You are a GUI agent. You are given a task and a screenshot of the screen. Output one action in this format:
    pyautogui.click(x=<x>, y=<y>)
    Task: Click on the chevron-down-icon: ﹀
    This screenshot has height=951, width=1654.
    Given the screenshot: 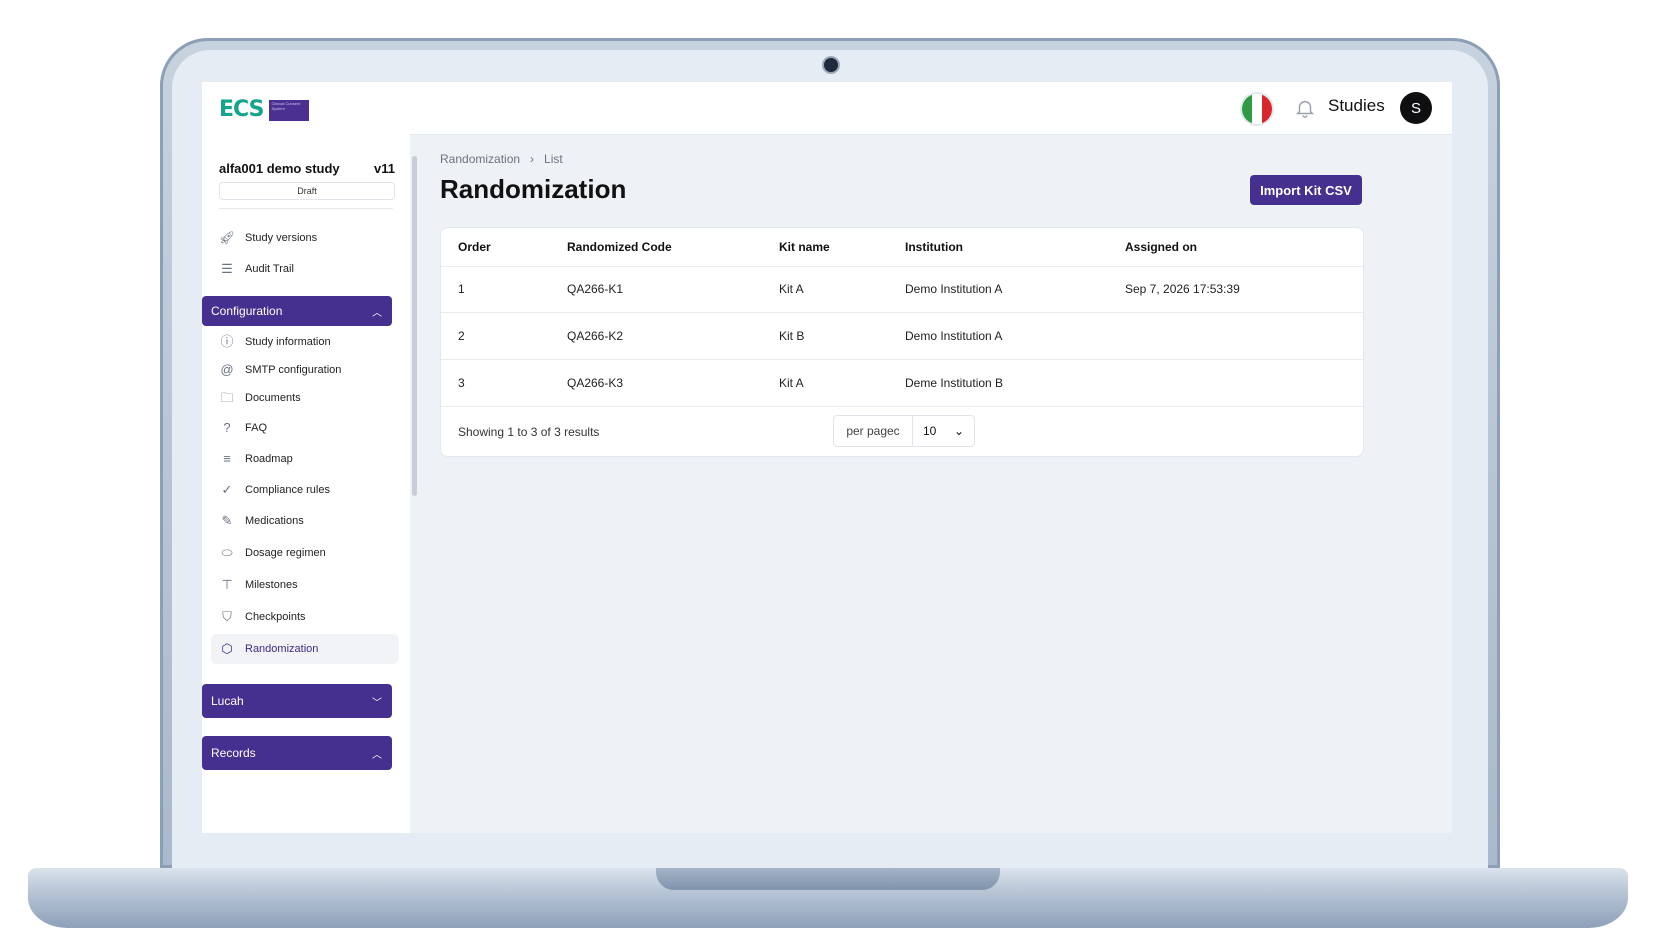 What is the action you would take?
    pyautogui.click(x=377, y=703)
    